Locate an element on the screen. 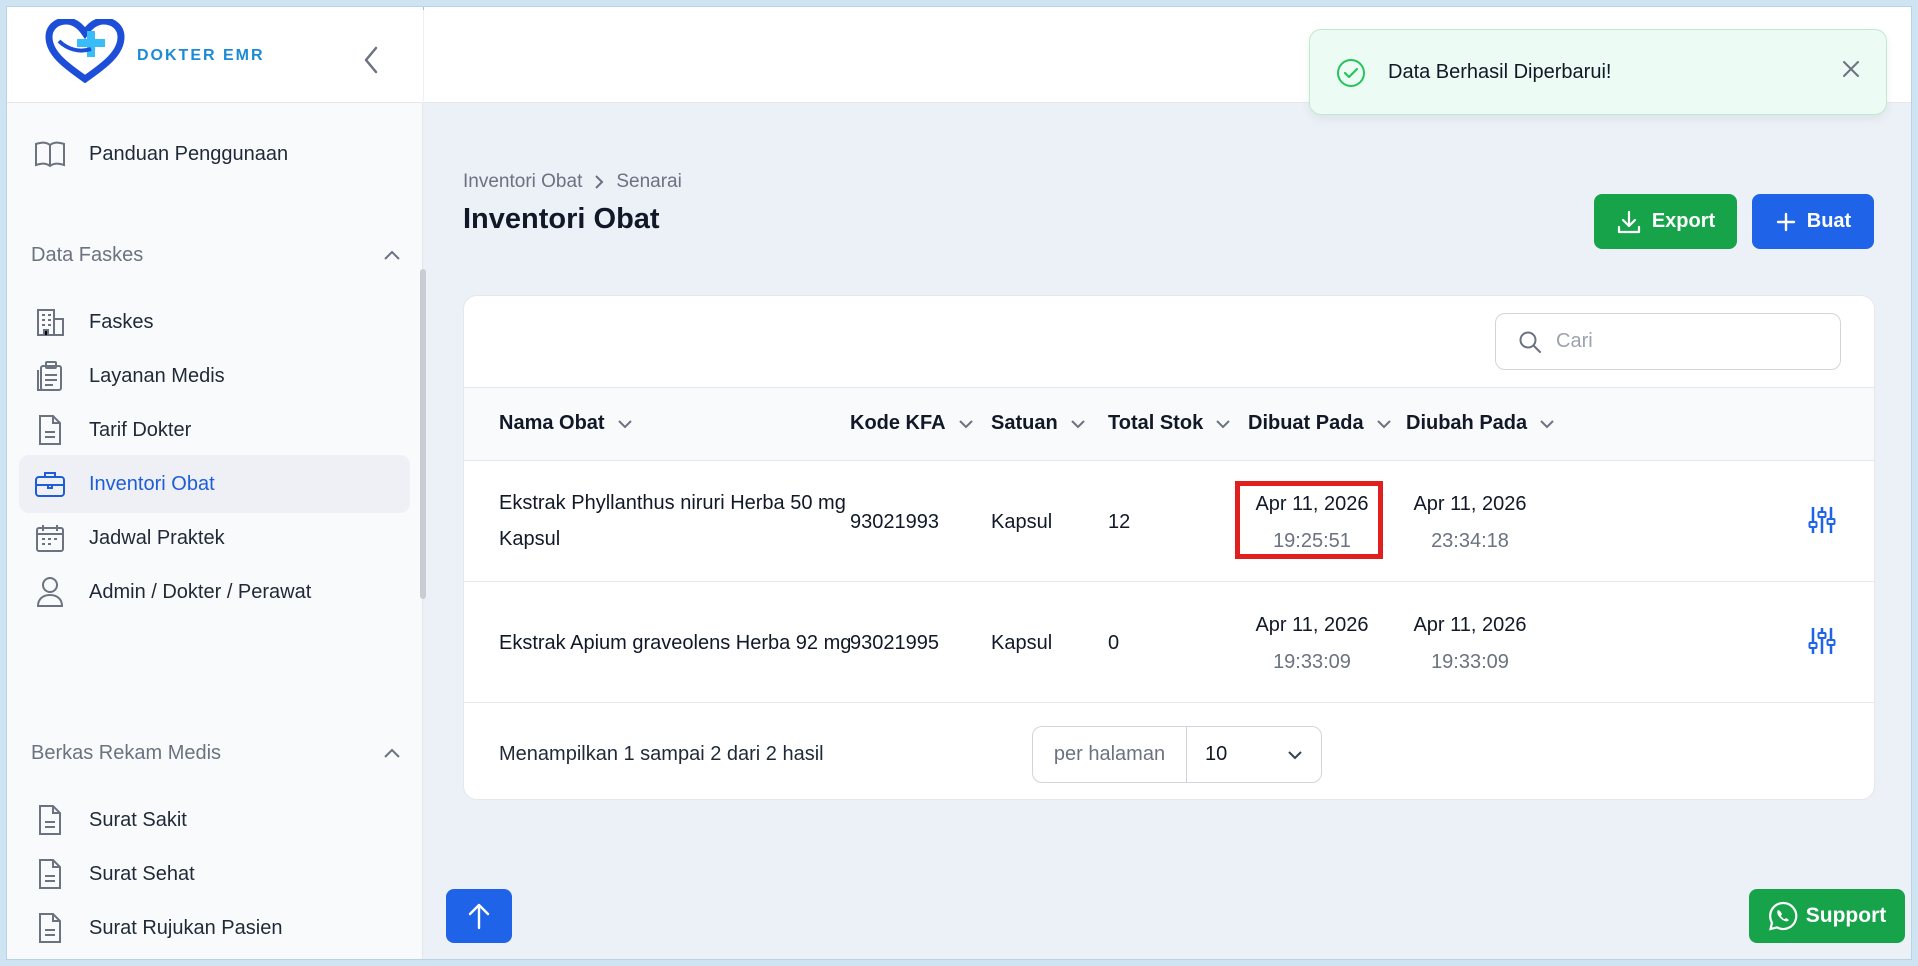 Image resolution: width=1918 pixels, height=966 pixels. brand-header: DOKTER EMR is located at coordinates (215, 55).